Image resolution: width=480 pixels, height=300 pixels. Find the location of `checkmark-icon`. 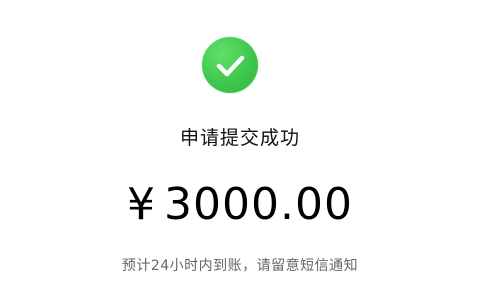

checkmark-icon is located at coordinates (230, 66).